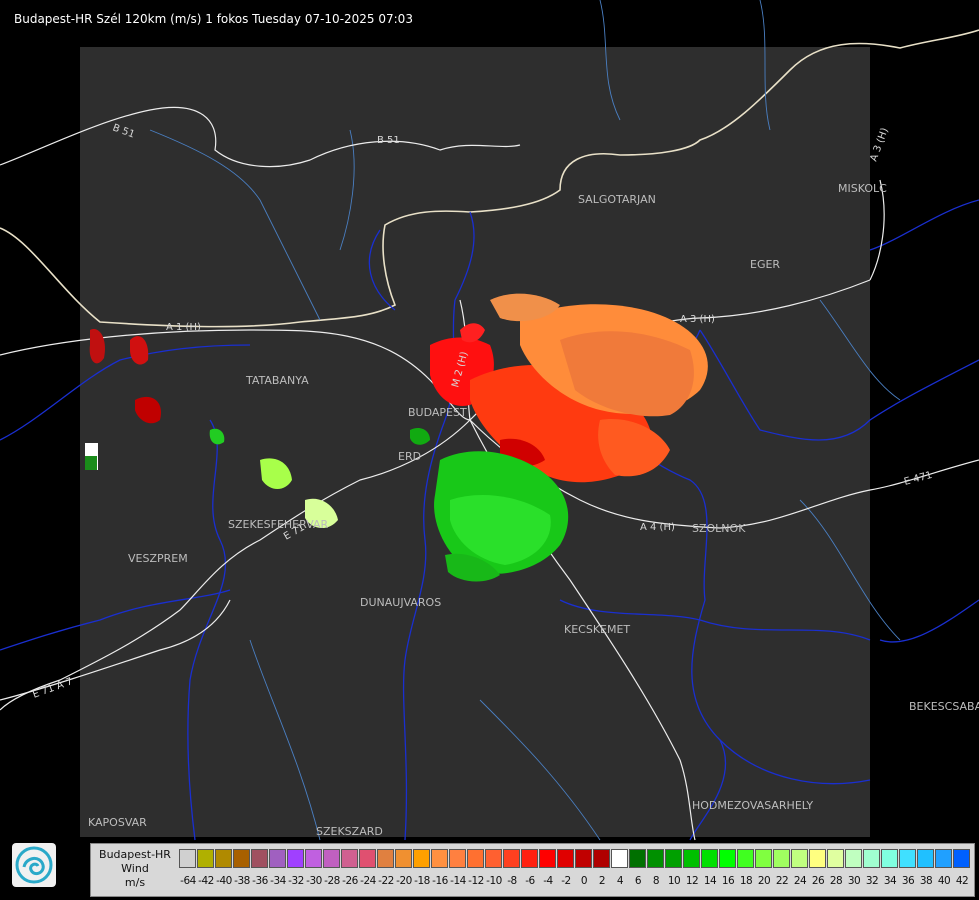 The height and width of the screenshot is (900, 979). I want to click on city-label: ERD, so click(409, 456).